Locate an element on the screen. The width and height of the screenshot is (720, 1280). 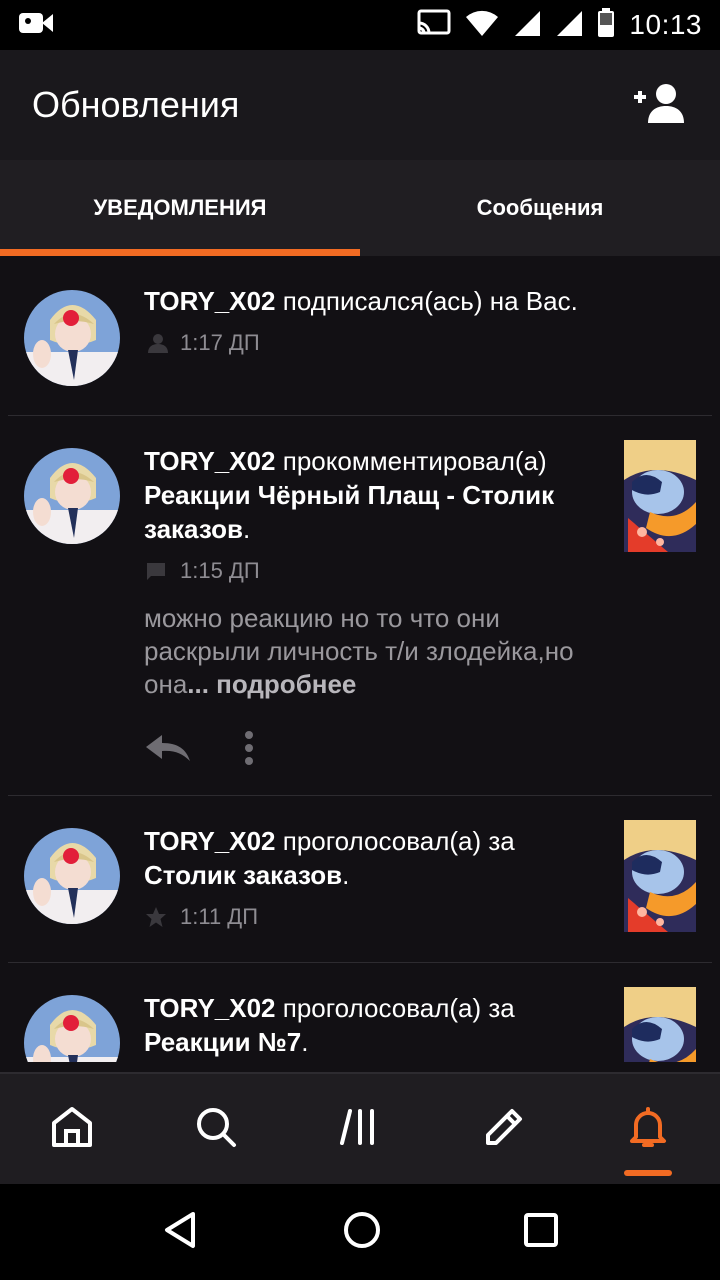
add-user-button is located at coordinates (658, 105).